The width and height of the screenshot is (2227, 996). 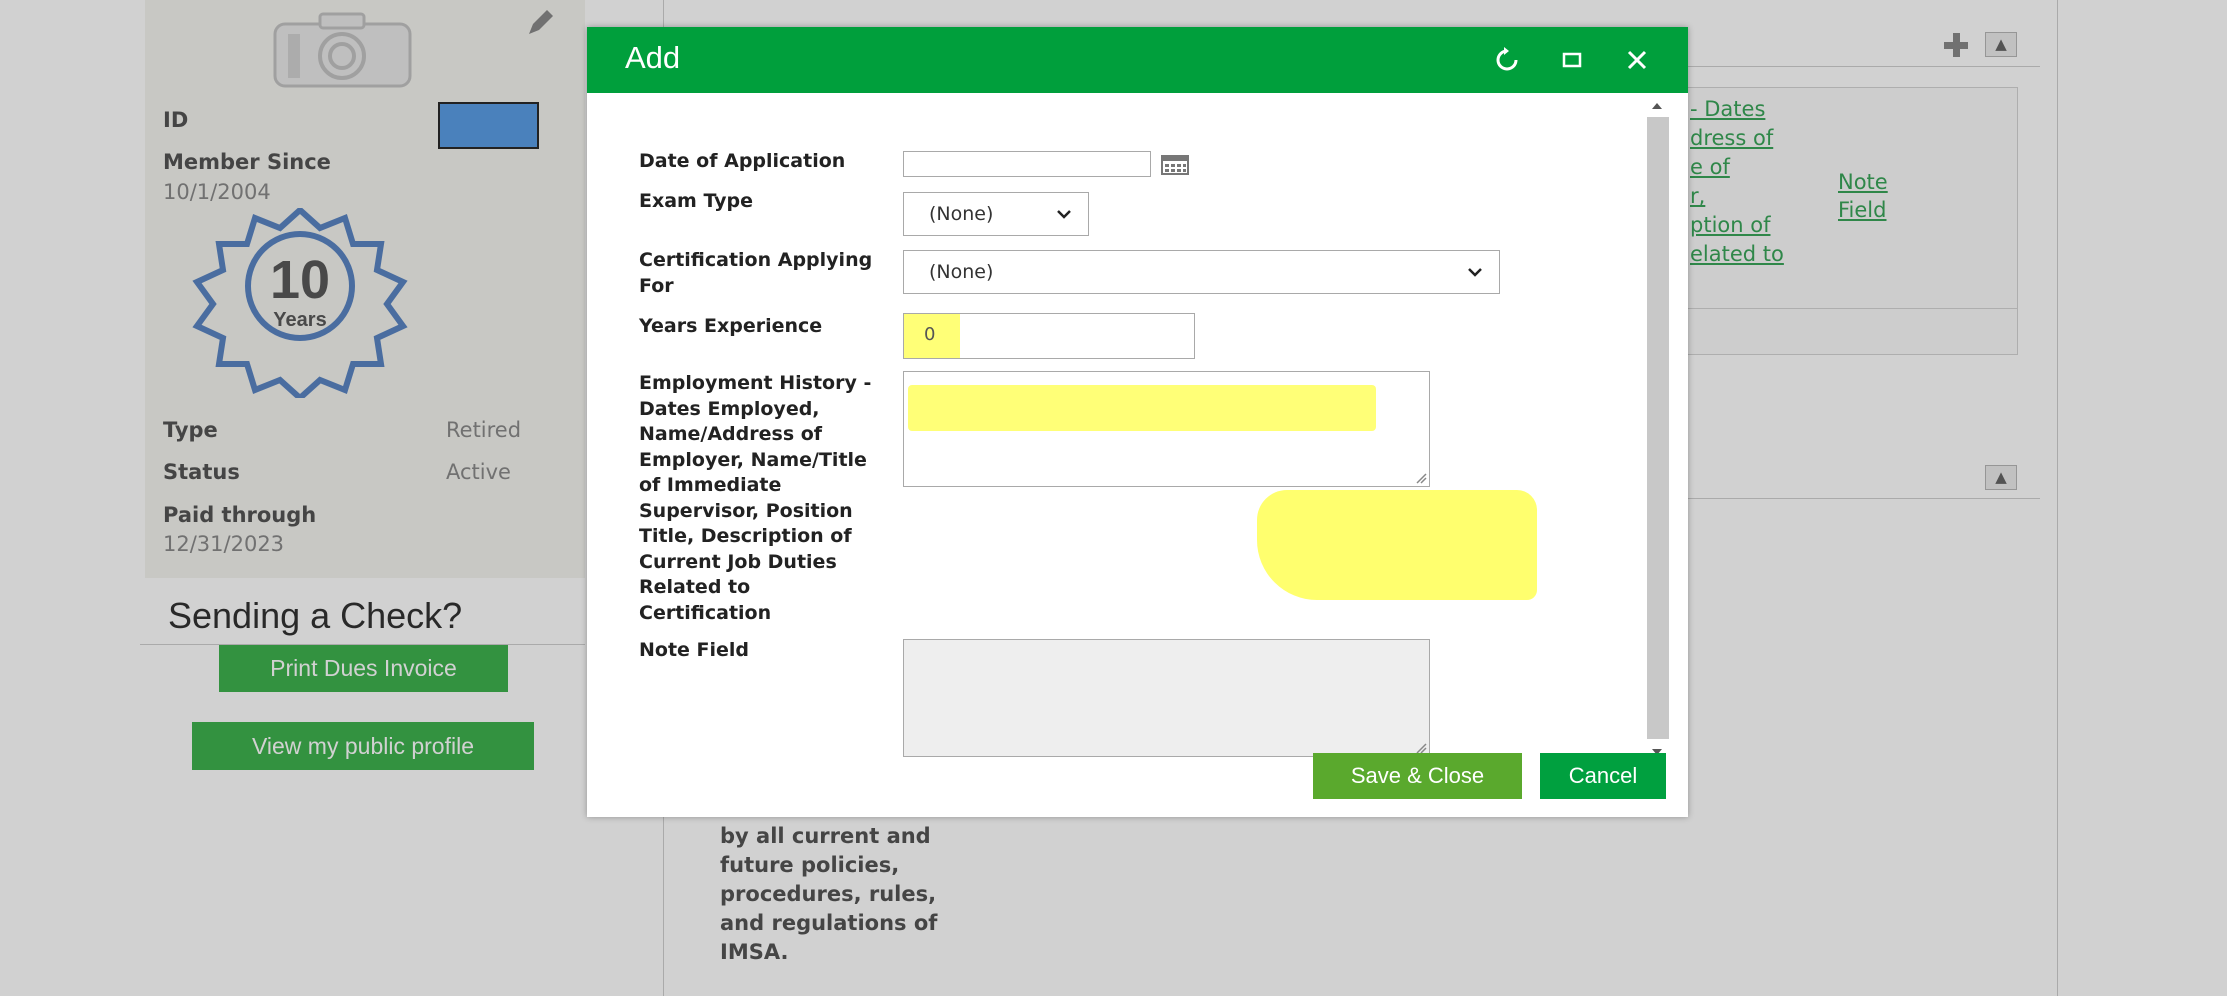 I want to click on note-field-textarea, so click(x=1166, y=698).